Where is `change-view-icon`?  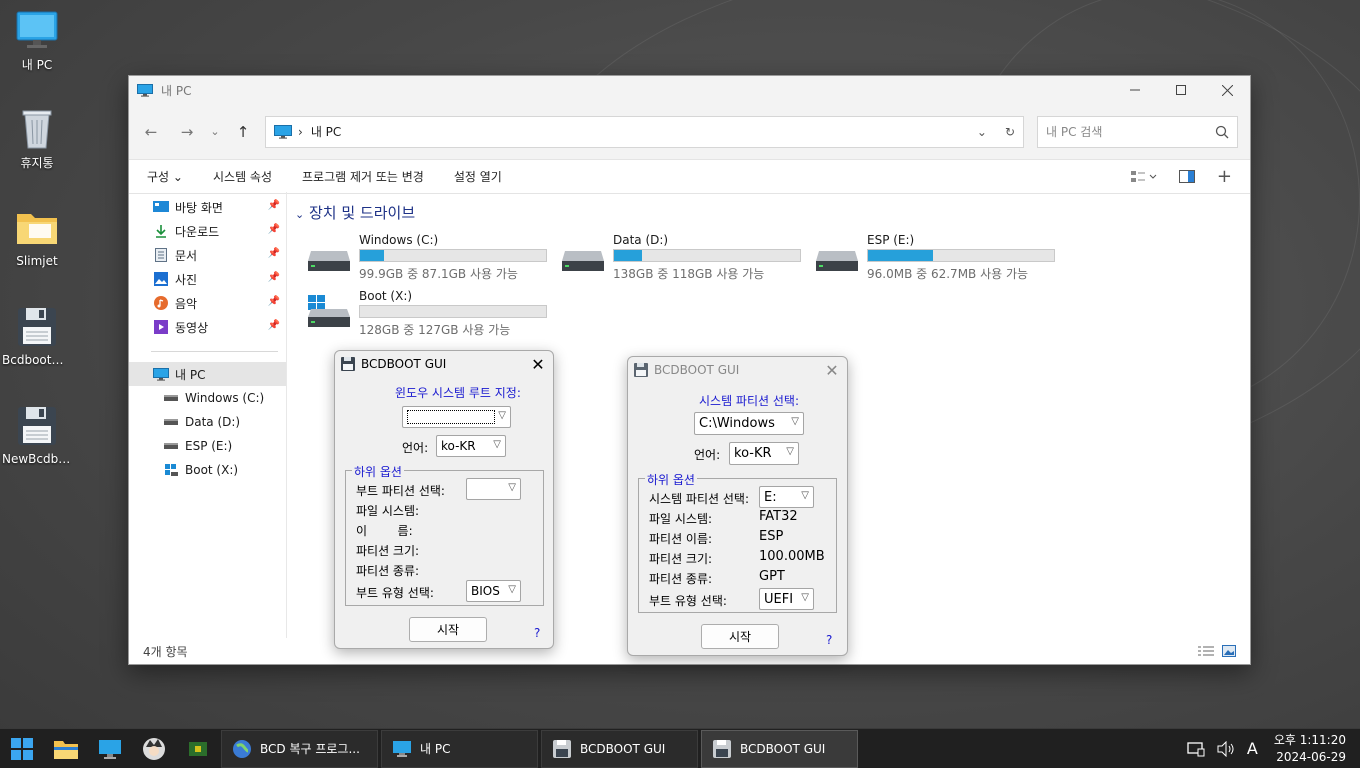 change-view-icon is located at coordinates (1143, 177).